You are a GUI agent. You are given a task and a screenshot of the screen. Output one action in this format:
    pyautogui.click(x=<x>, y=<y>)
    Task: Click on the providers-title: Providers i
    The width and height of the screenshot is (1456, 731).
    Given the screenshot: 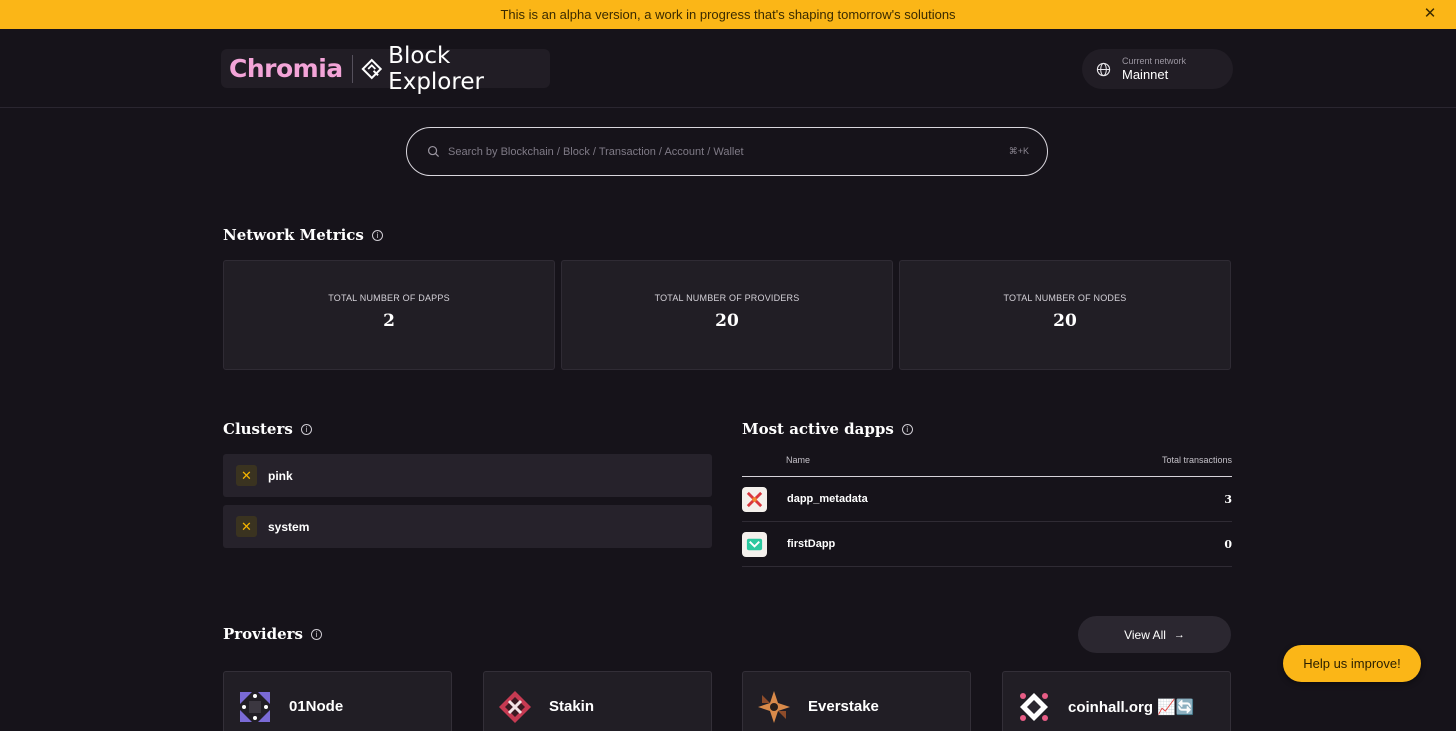 What is the action you would take?
    pyautogui.click(x=272, y=634)
    